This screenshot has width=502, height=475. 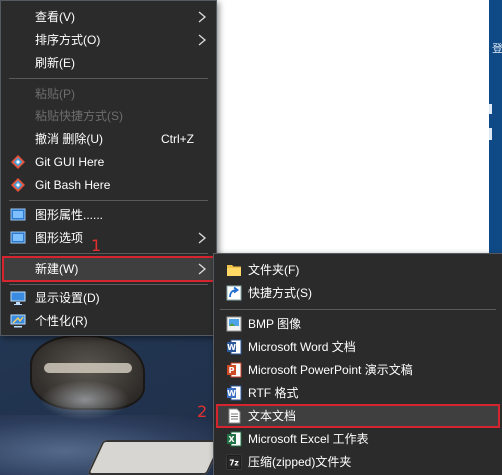 I want to click on rtf-document-icon: W, so click(x=234, y=393).